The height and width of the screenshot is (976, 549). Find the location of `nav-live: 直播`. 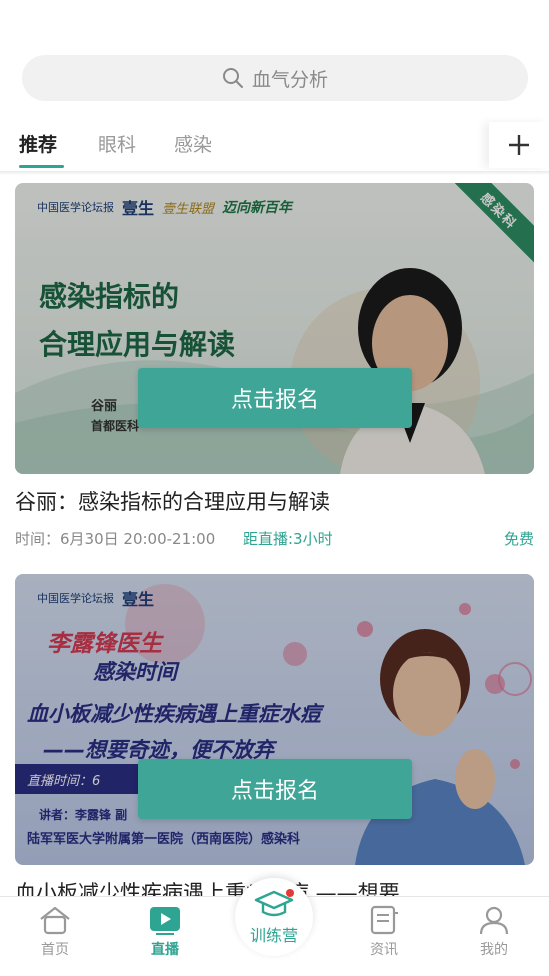

nav-live: 直播 is located at coordinates (165, 932).